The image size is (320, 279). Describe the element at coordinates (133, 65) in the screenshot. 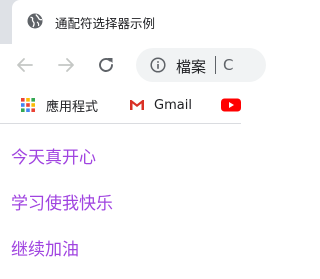

I see `browser-toolbar: 檔案 C` at that location.